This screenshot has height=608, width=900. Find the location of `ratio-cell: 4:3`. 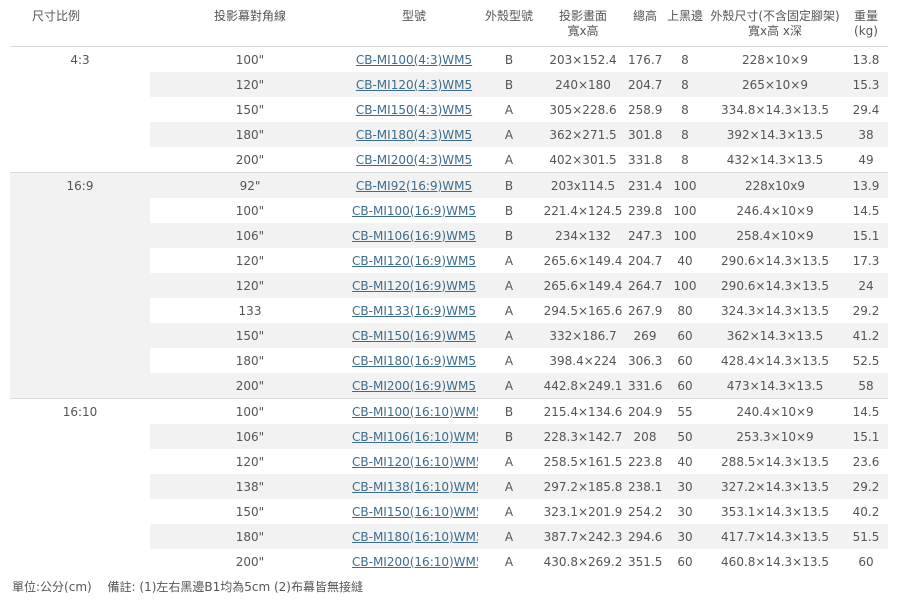

ratio-cell: 4:3 is located at coordinates (80, 109).